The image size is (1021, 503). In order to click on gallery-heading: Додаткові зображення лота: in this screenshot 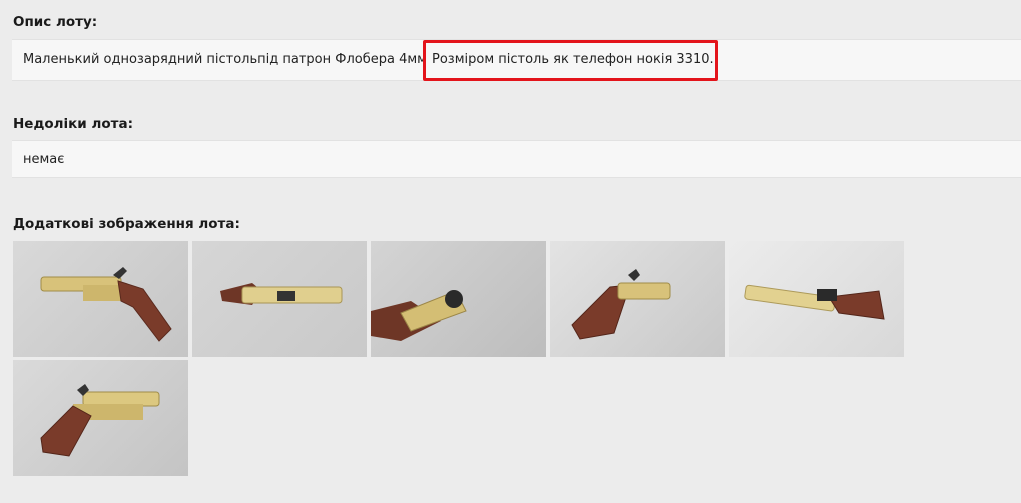, I will do `click(126, 224)`.